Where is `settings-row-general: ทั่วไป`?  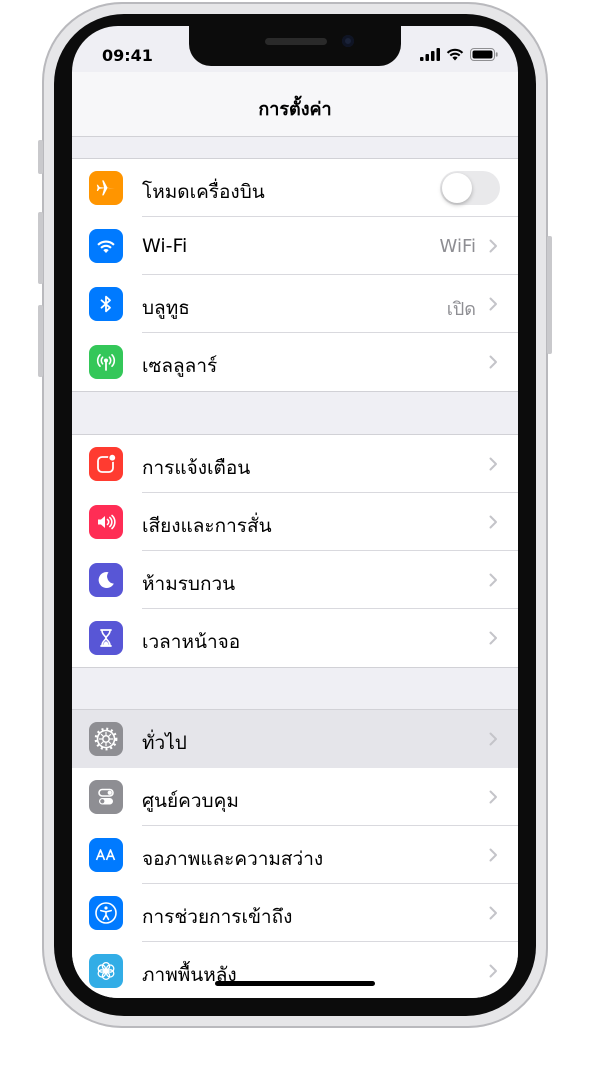
settings-row-general: ทั่วไป is located at coordinates (295, 739).